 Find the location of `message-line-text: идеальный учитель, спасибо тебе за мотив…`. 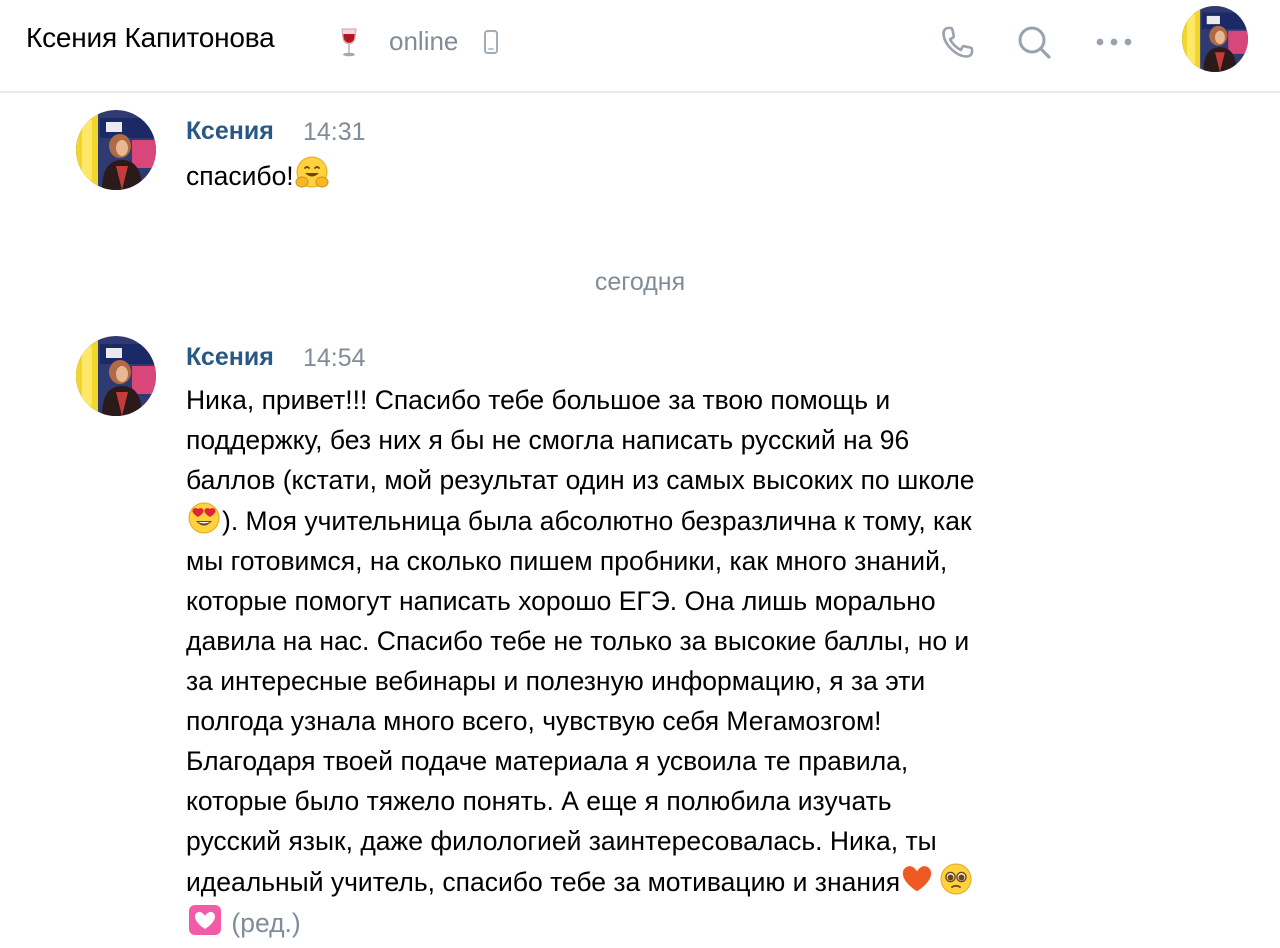

message-line-text: идеальный учитель, спасибо тебе за мотив… is located at coordinates (543, 882).